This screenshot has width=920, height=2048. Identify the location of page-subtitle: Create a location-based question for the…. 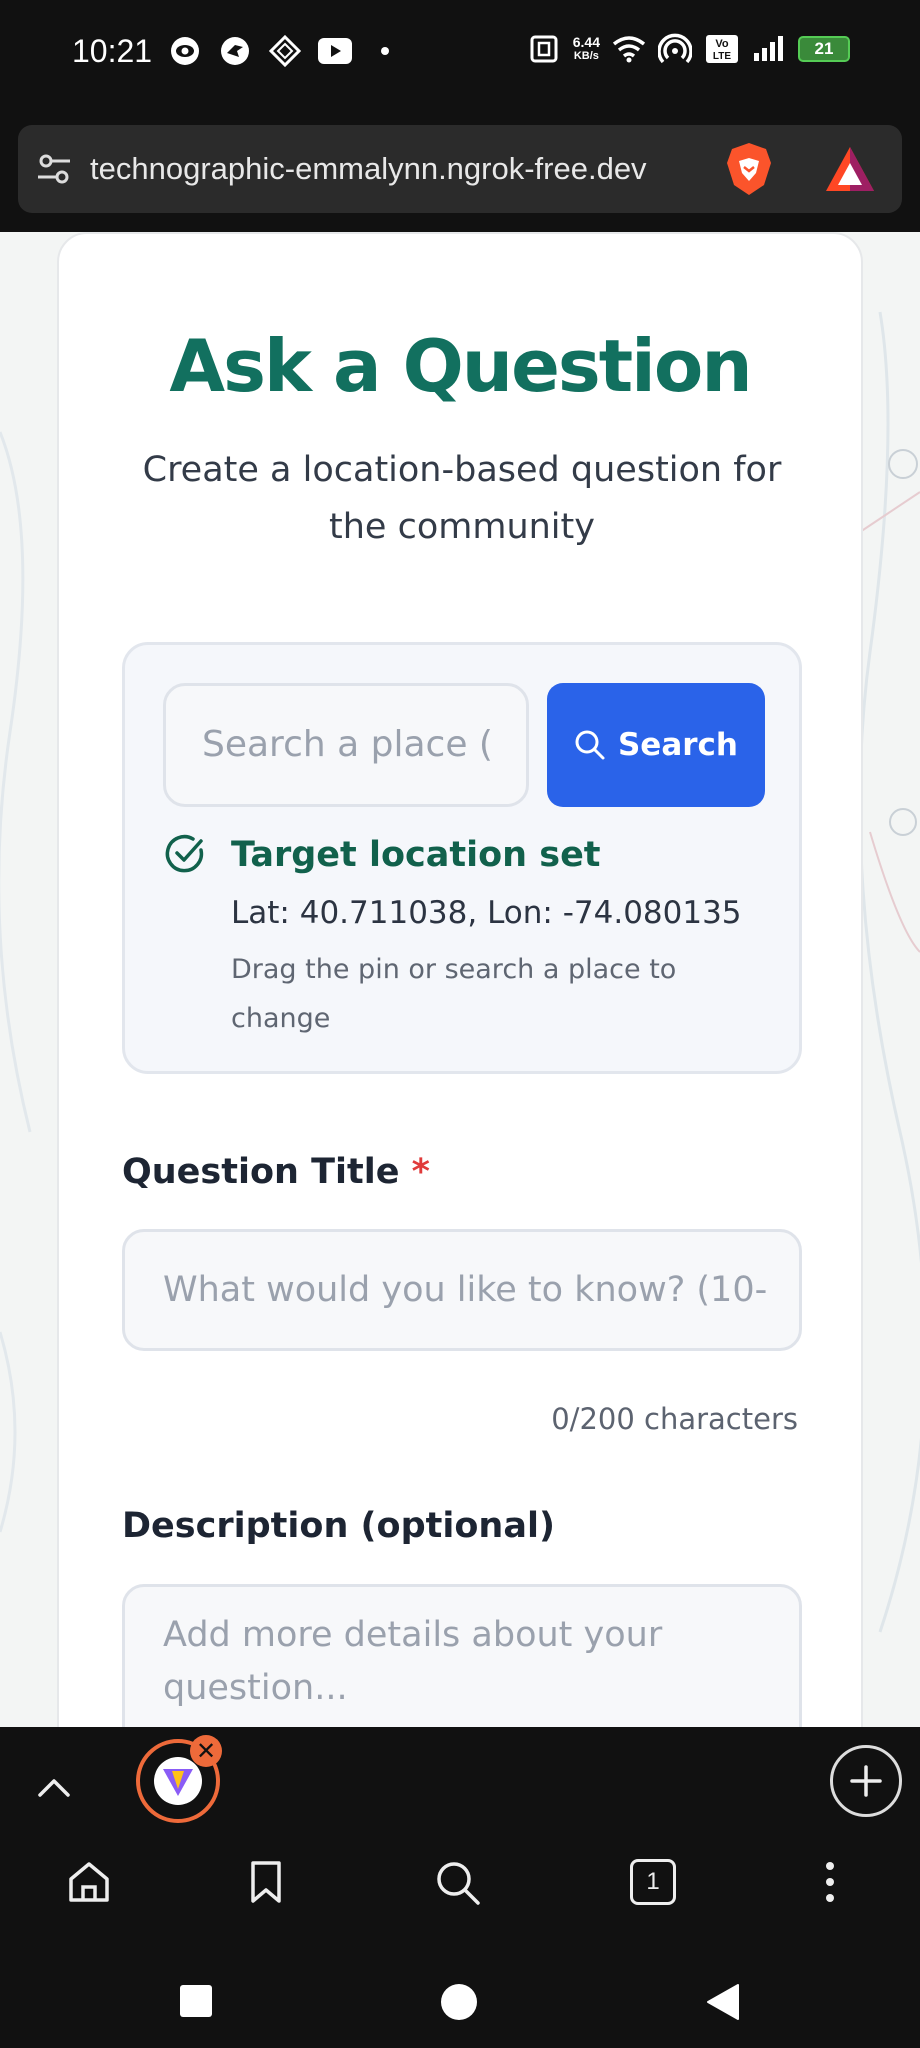
(462, 498).